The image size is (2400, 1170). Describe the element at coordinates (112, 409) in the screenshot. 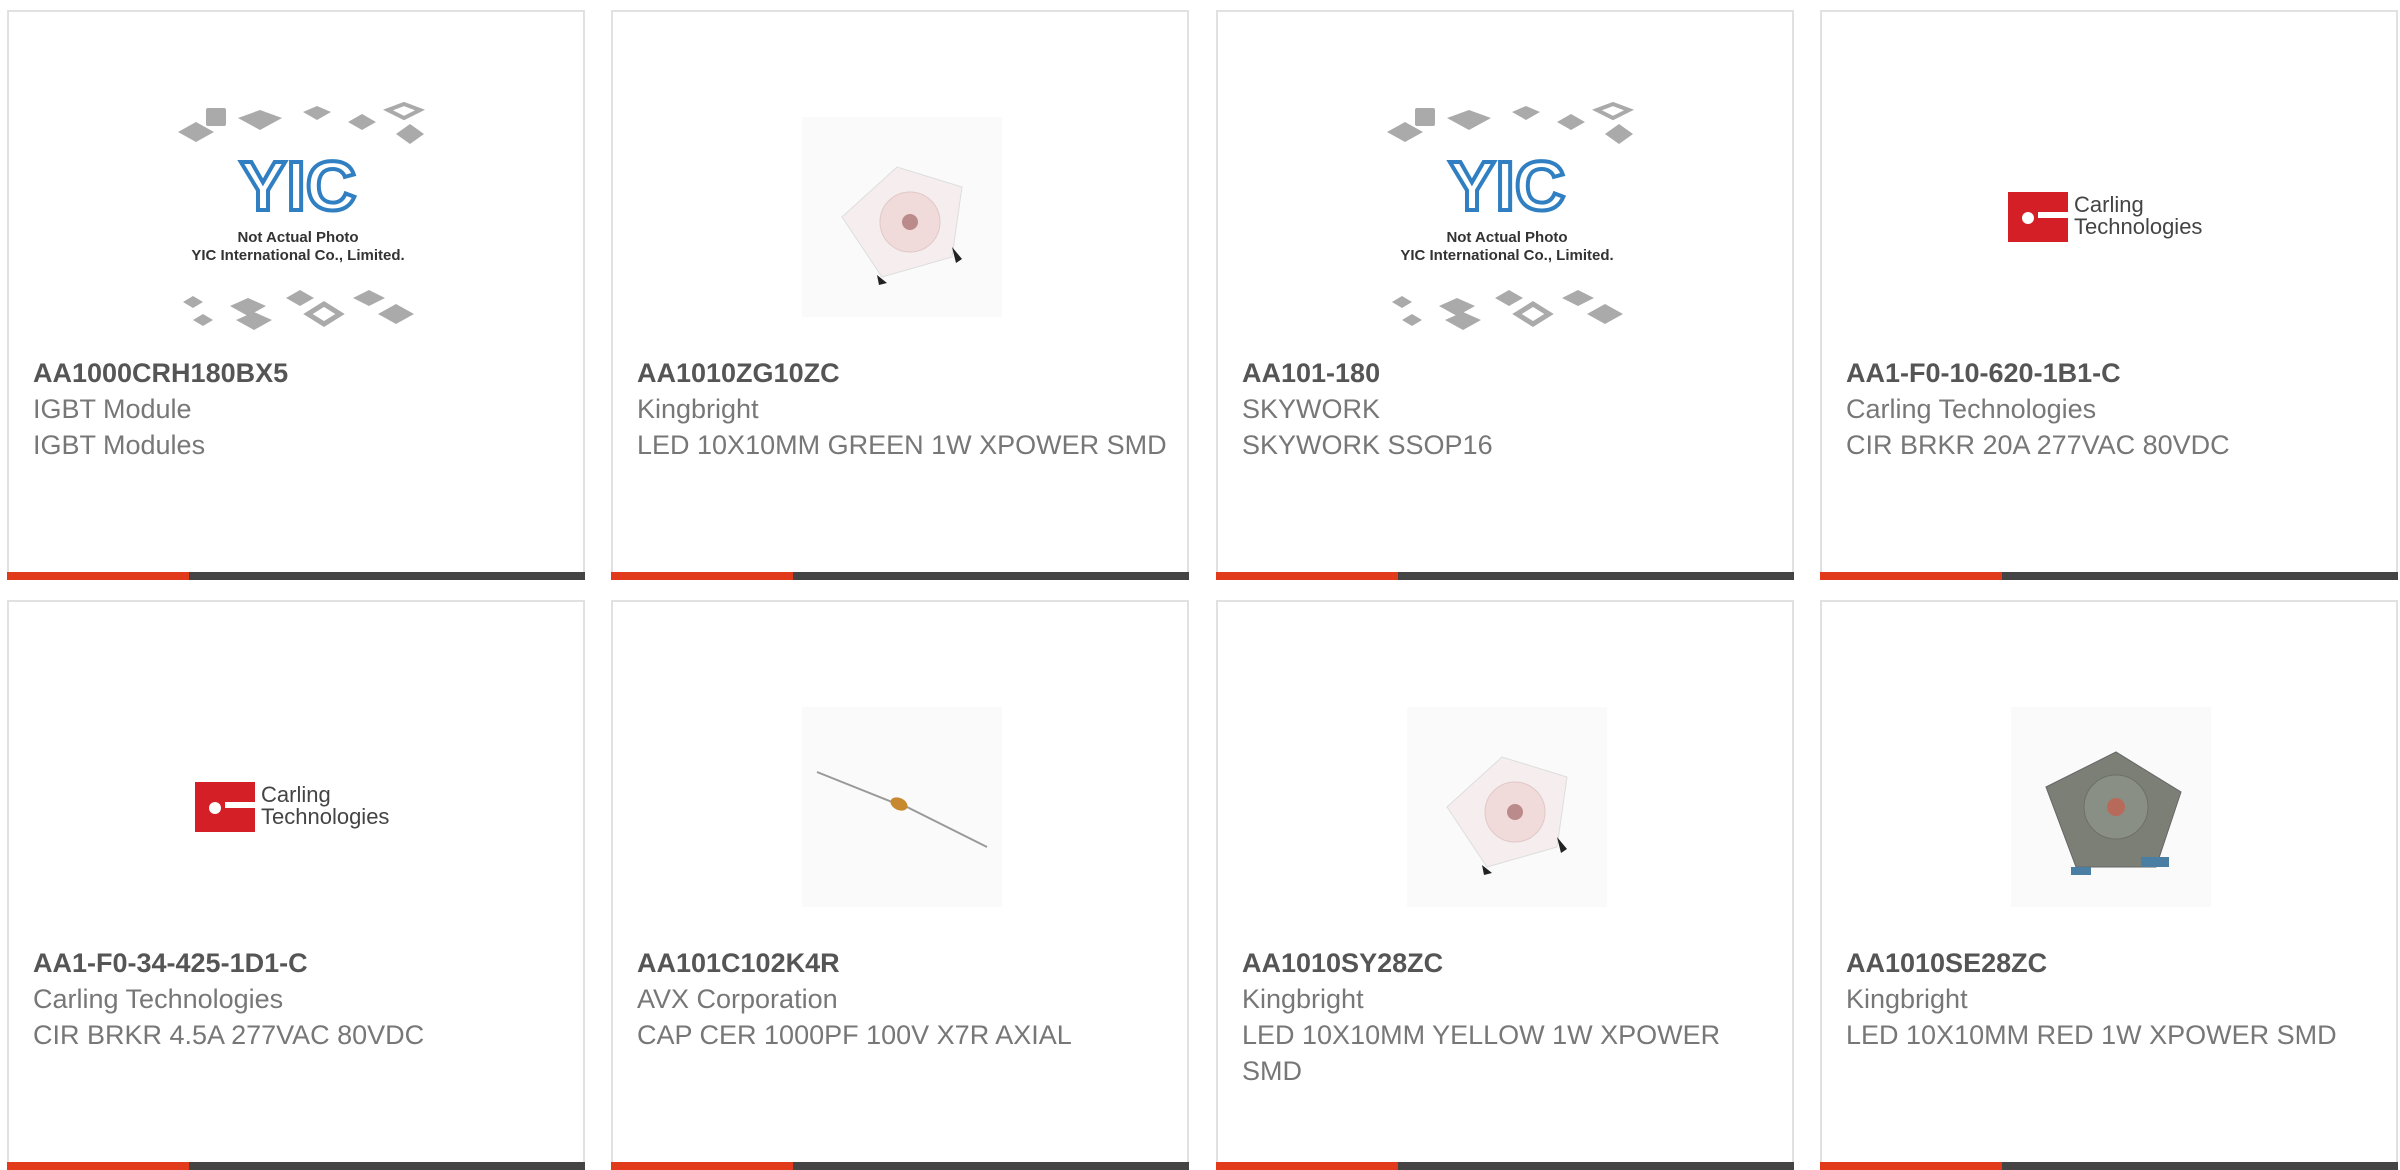

I see `manufacturer: IGBT Module` at that location.